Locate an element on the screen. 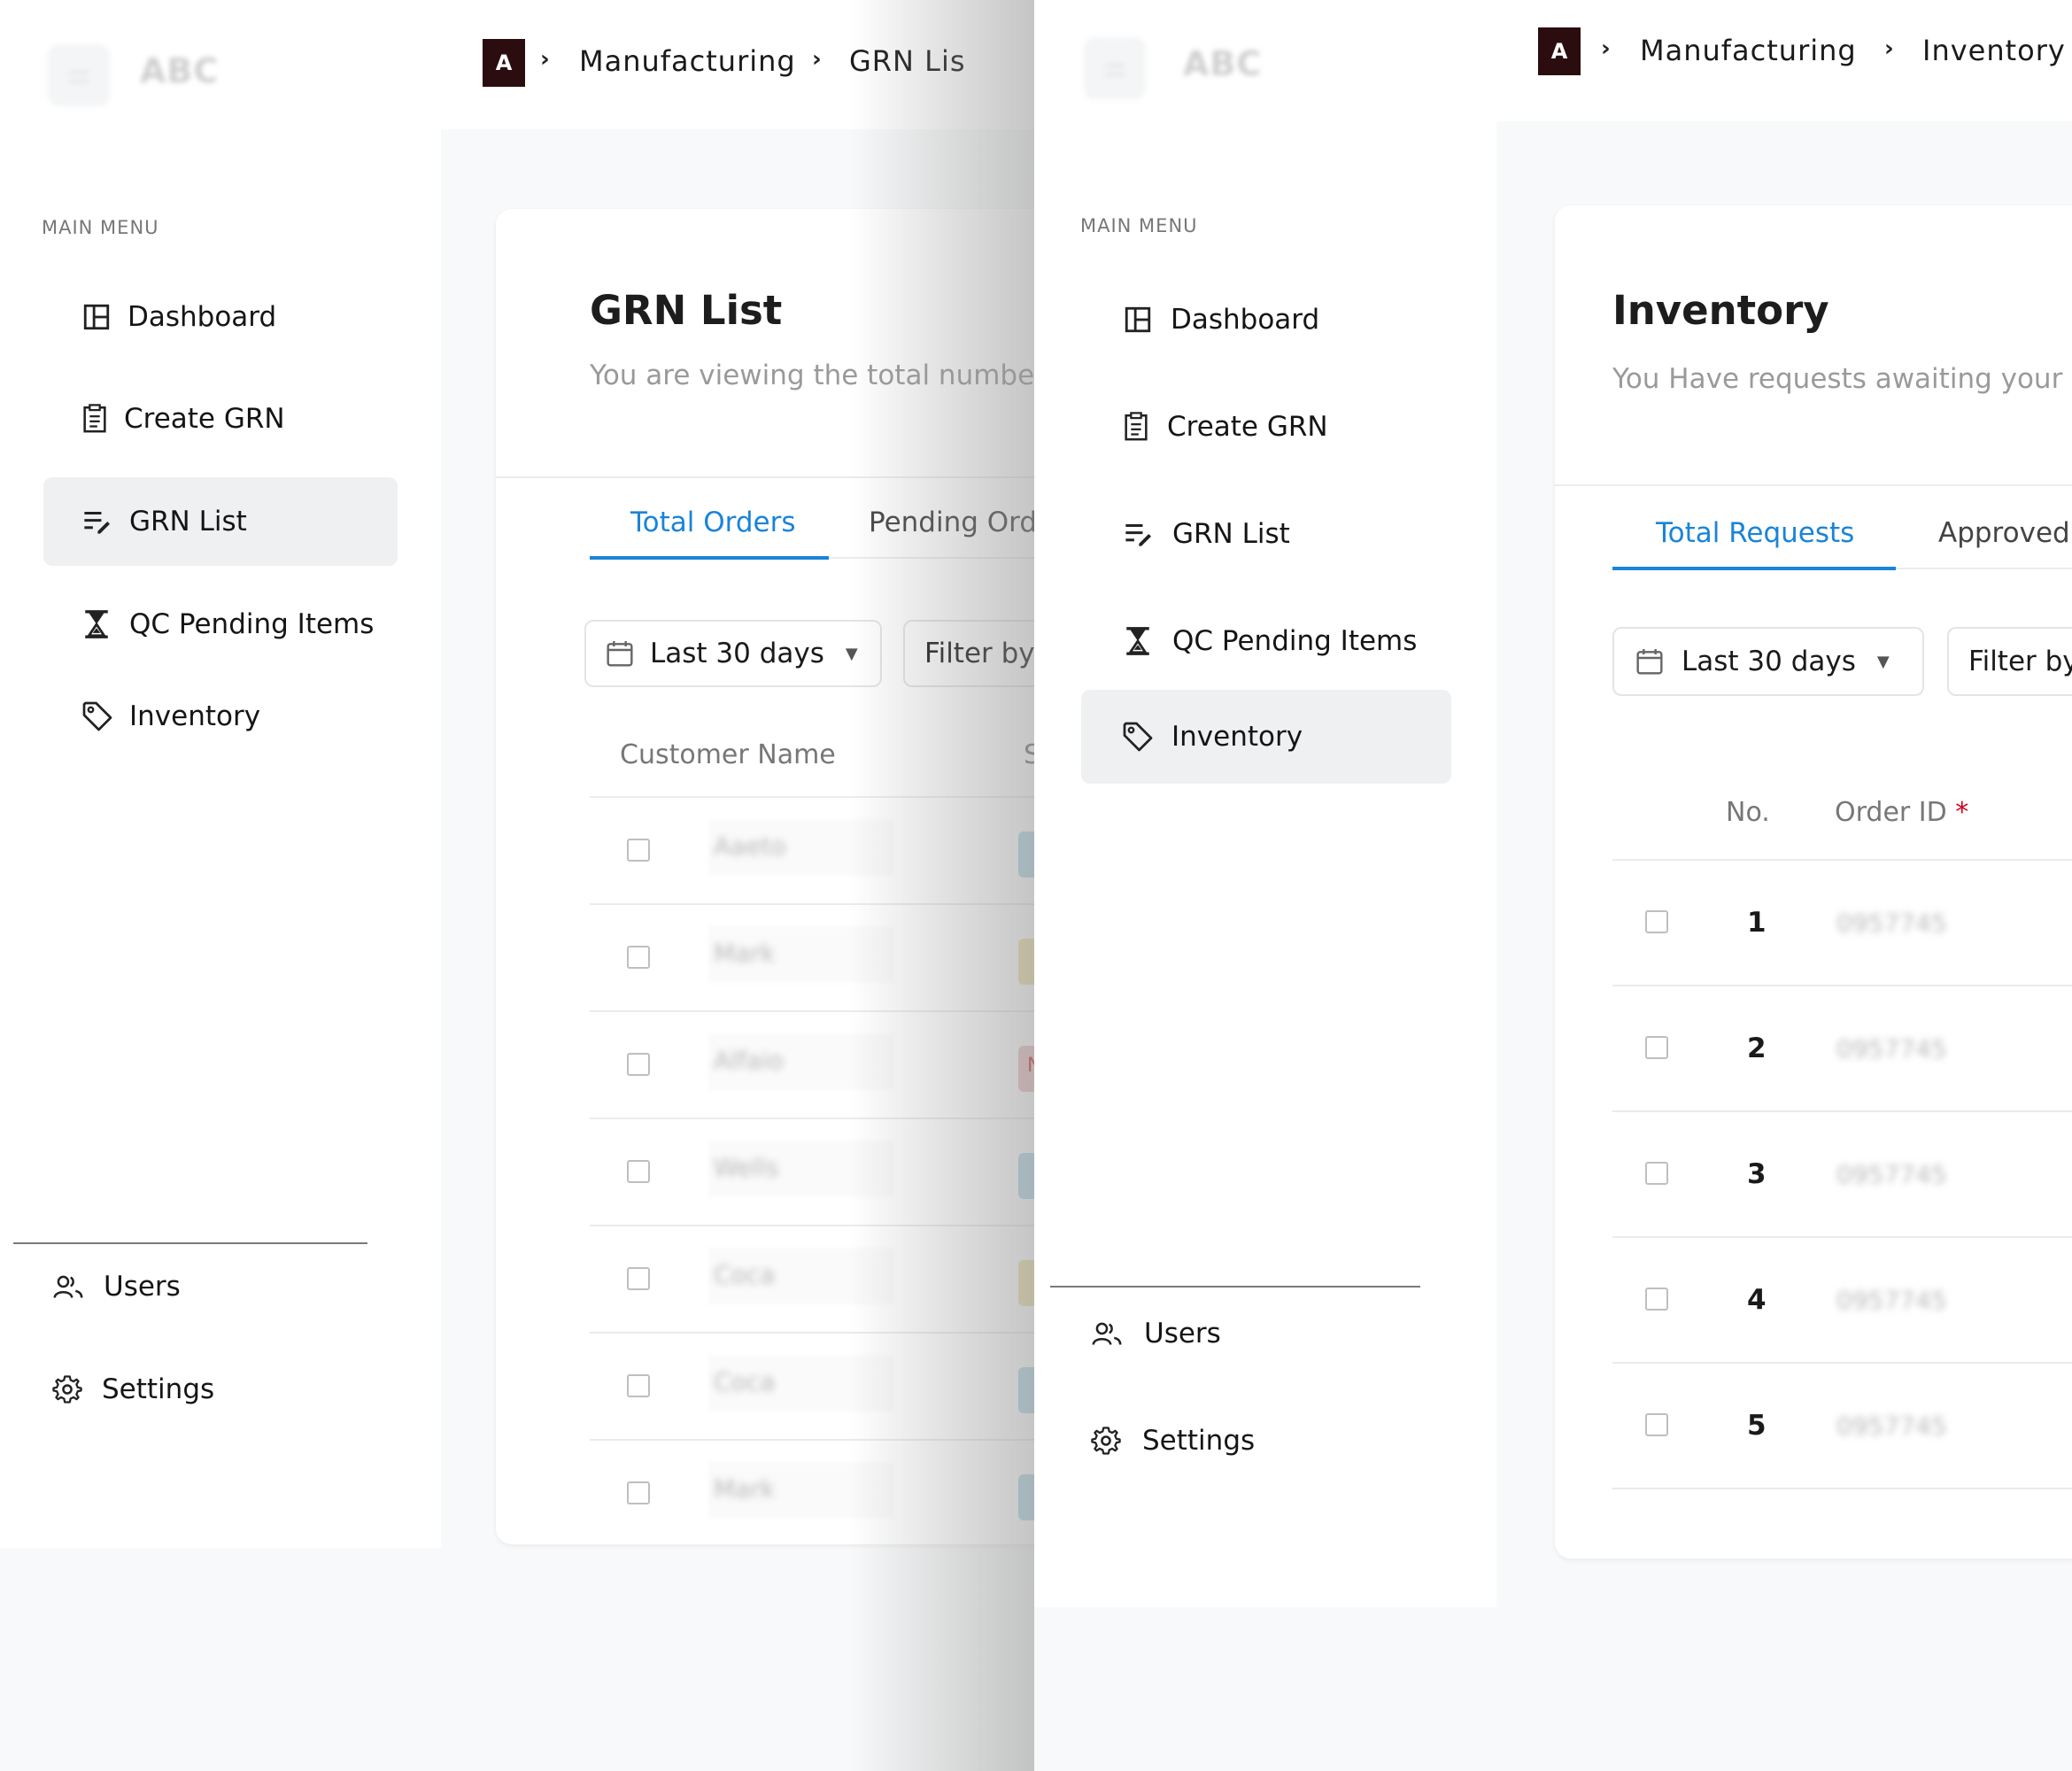 The image size is (2072, 1771). sidebar-item-label: Inventory is located at coordinates (1237, 737).